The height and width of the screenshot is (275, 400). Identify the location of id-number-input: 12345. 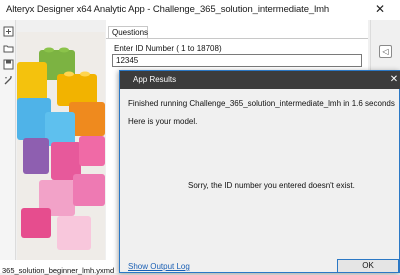
(237, 60).